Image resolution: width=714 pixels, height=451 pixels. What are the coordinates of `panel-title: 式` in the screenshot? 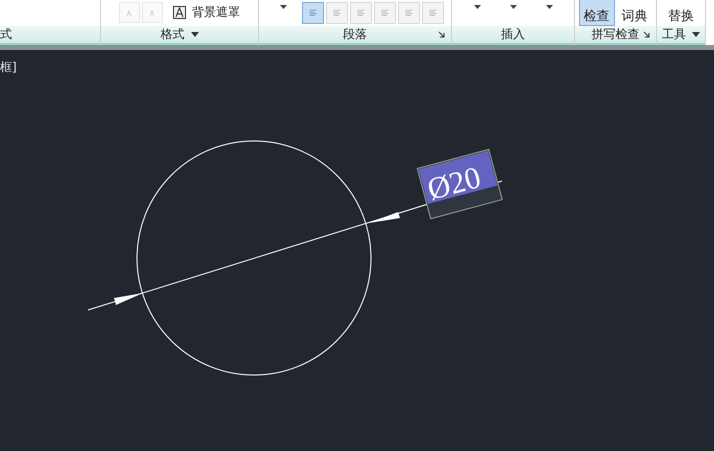 It's located at (6, 34).